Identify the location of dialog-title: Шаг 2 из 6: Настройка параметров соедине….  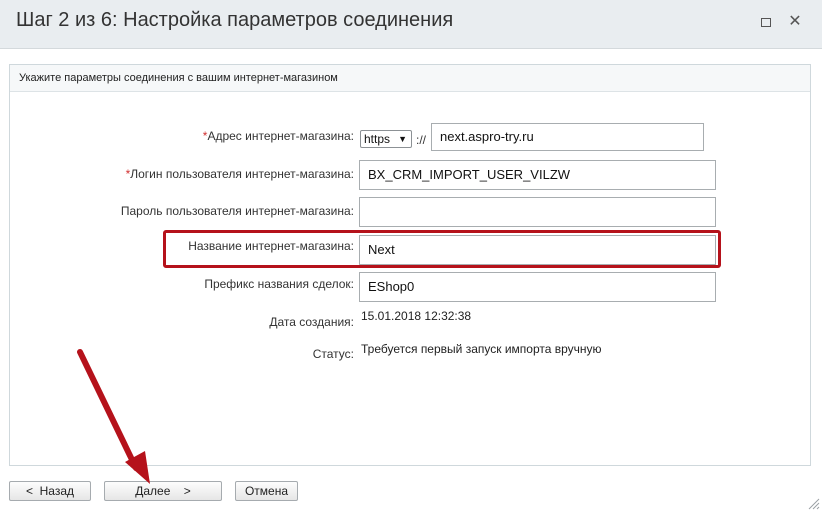
(235, 20).